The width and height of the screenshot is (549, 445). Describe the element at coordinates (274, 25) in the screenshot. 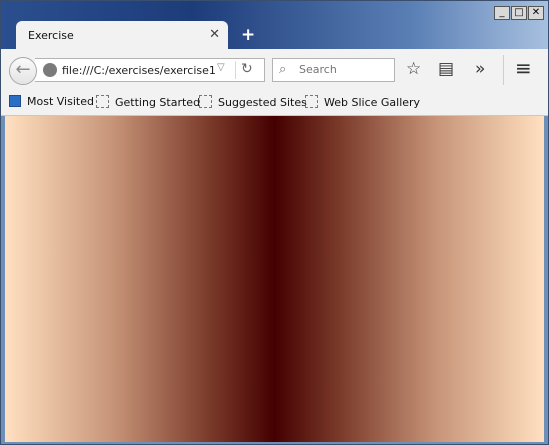

I see `title-bar: _ □ ✕ Exercise ✕ +` at that location.